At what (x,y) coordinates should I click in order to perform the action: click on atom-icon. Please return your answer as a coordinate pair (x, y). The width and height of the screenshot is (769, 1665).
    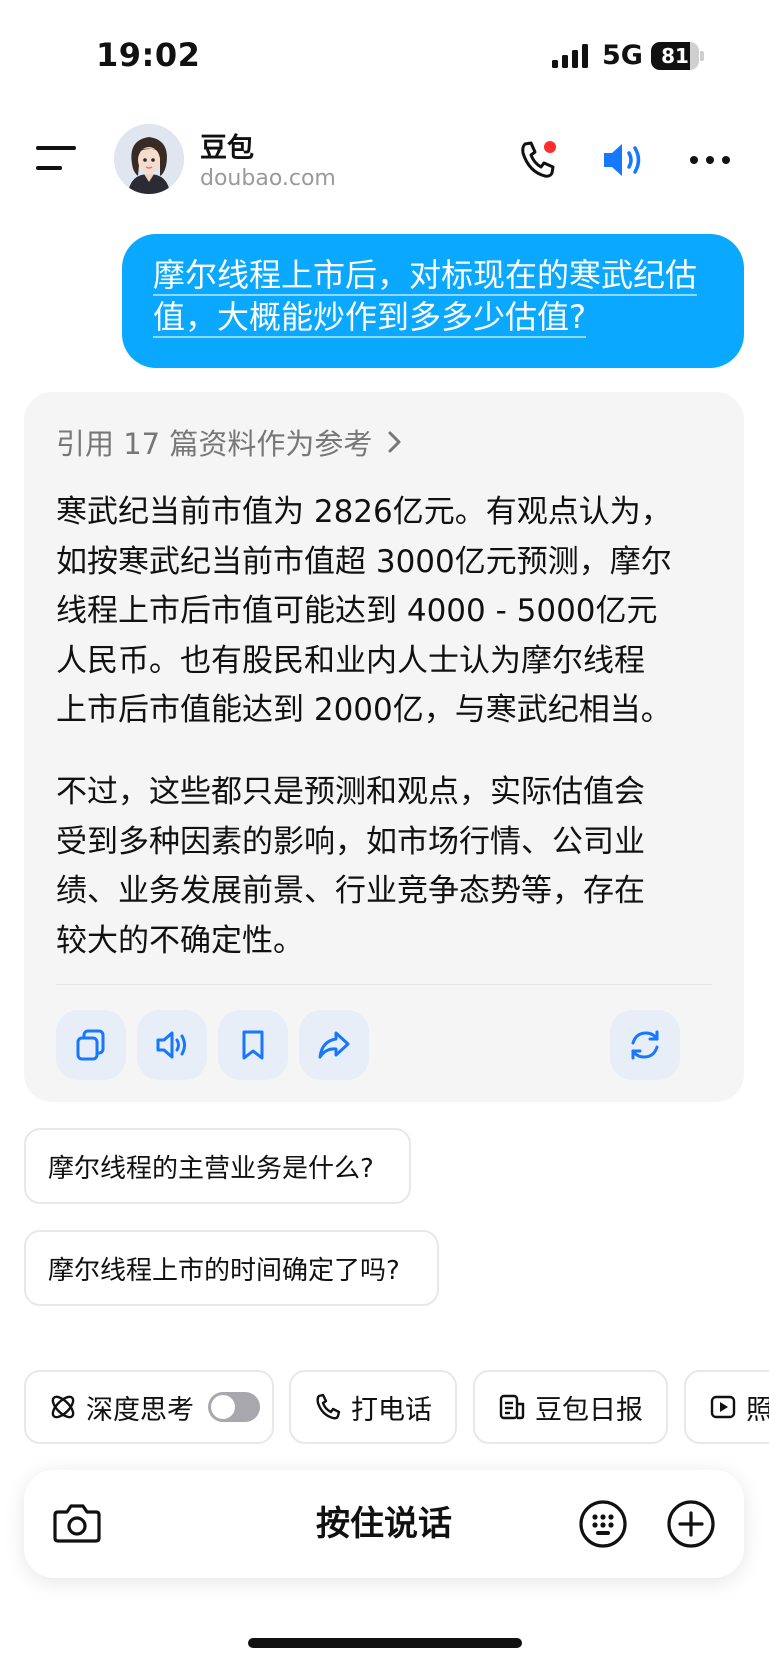
    Looking at the image, I should click on (63, 1407).